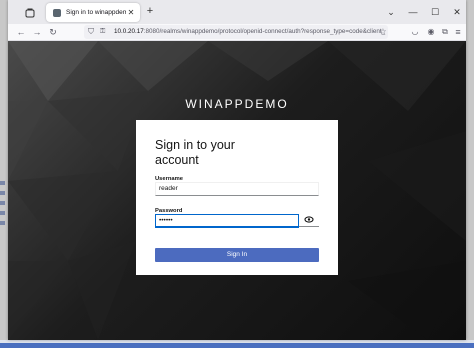 This screenshot has width=474, height=348. What do you see at coordinates (458, 32) in the screenshot?
I see `hamburger-menu-icon: ≡` at bounding box center [458, 32].